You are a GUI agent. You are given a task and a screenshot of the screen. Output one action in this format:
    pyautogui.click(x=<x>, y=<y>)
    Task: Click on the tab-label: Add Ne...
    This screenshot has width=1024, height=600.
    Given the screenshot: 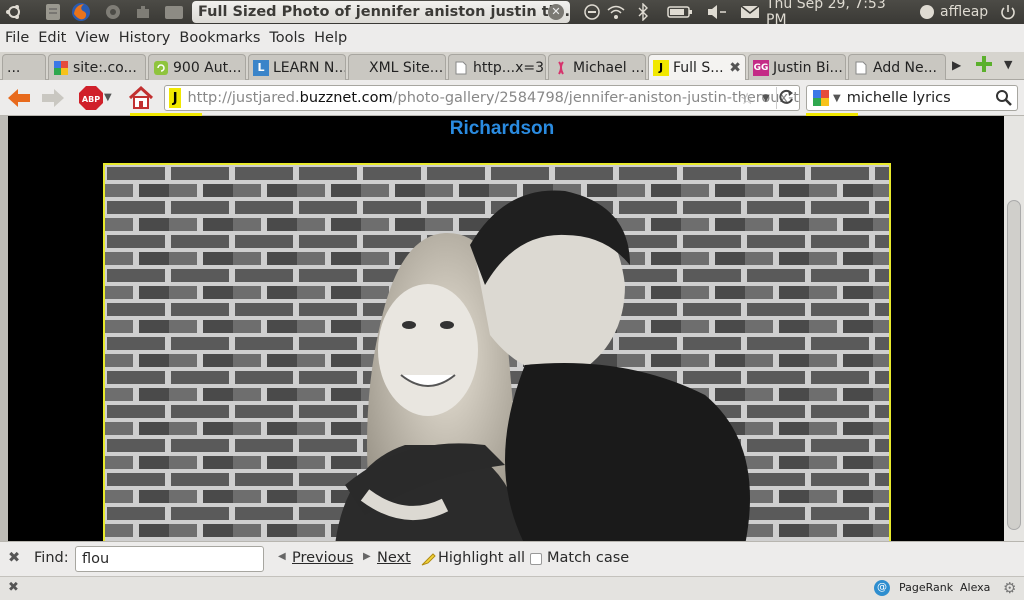 What is the action you would take?
    pyautogui.click(x=905, y=67)
    